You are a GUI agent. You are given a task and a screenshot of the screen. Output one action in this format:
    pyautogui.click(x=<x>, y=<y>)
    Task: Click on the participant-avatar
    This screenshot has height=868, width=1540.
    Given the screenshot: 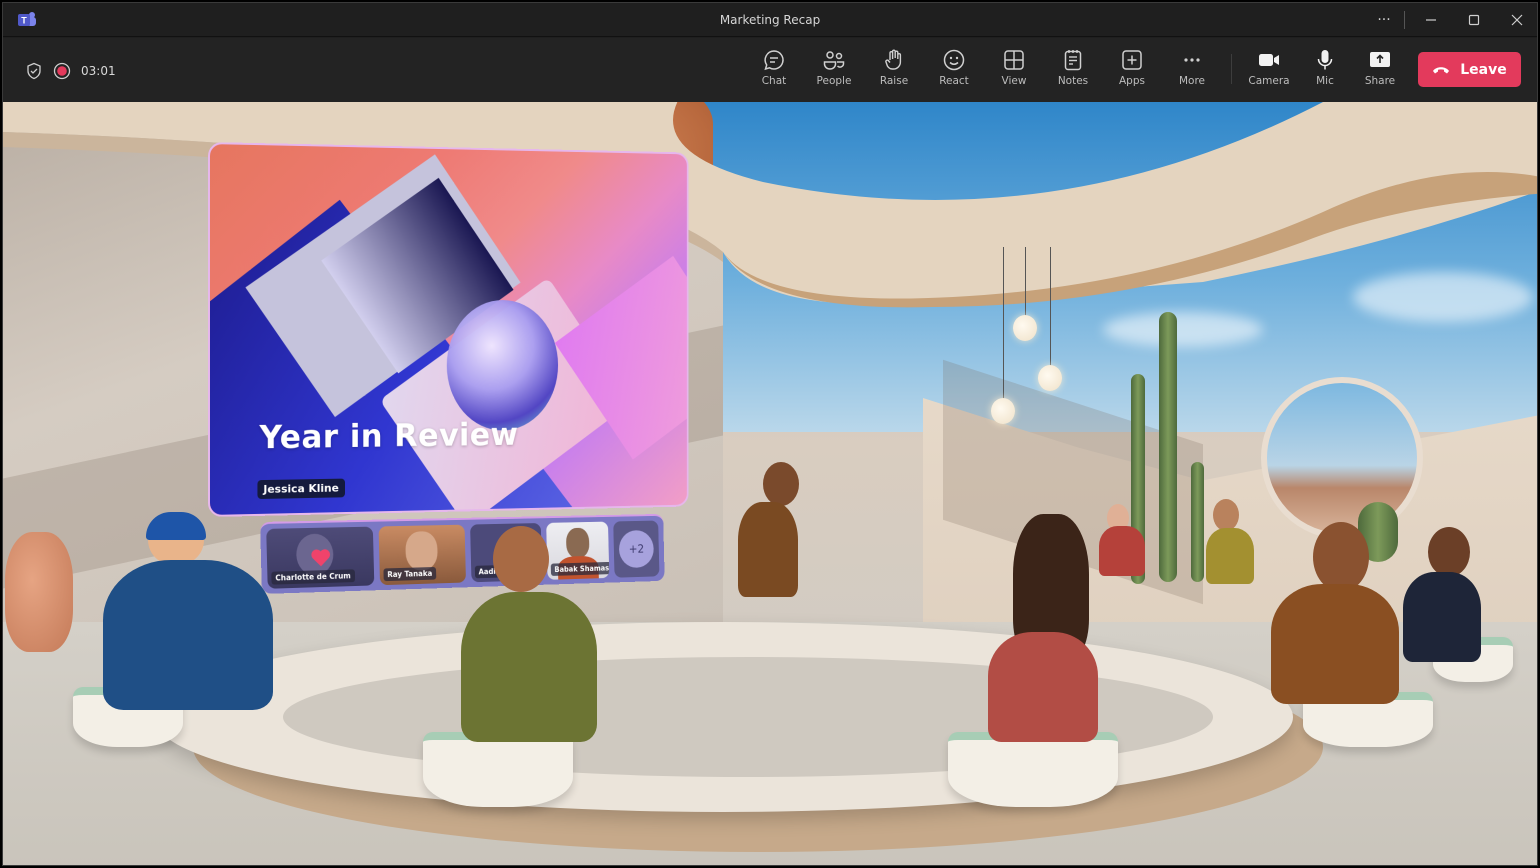 What is the action you would take?
    pyautogui.click(x=577, y=543)
    